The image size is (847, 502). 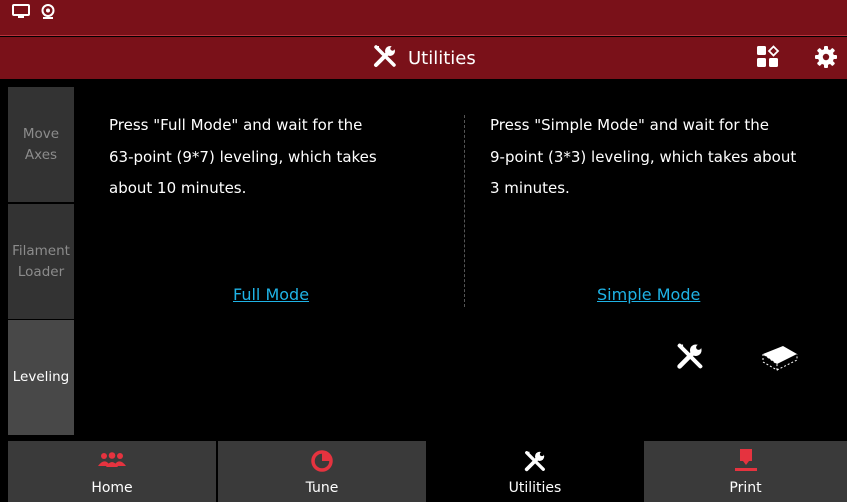 I want to click on nav-label: Tune, so click(x=322, y=488).